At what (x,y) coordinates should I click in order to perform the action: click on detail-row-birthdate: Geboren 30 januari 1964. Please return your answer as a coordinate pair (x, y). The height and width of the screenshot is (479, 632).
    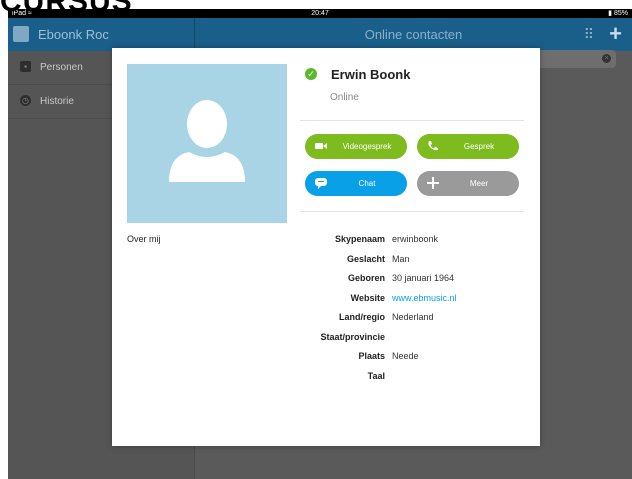
    Looking at the image, I should click on (401, 278).